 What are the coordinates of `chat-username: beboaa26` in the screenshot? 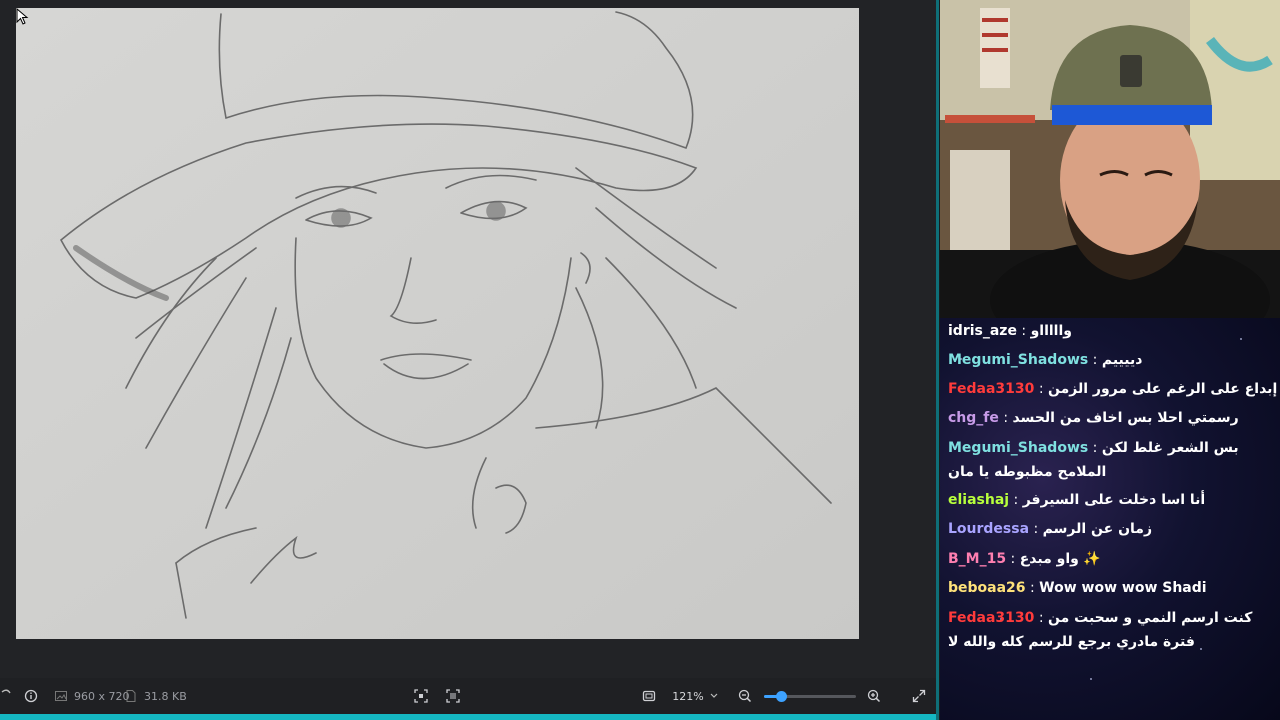 It's located at (987, 588).